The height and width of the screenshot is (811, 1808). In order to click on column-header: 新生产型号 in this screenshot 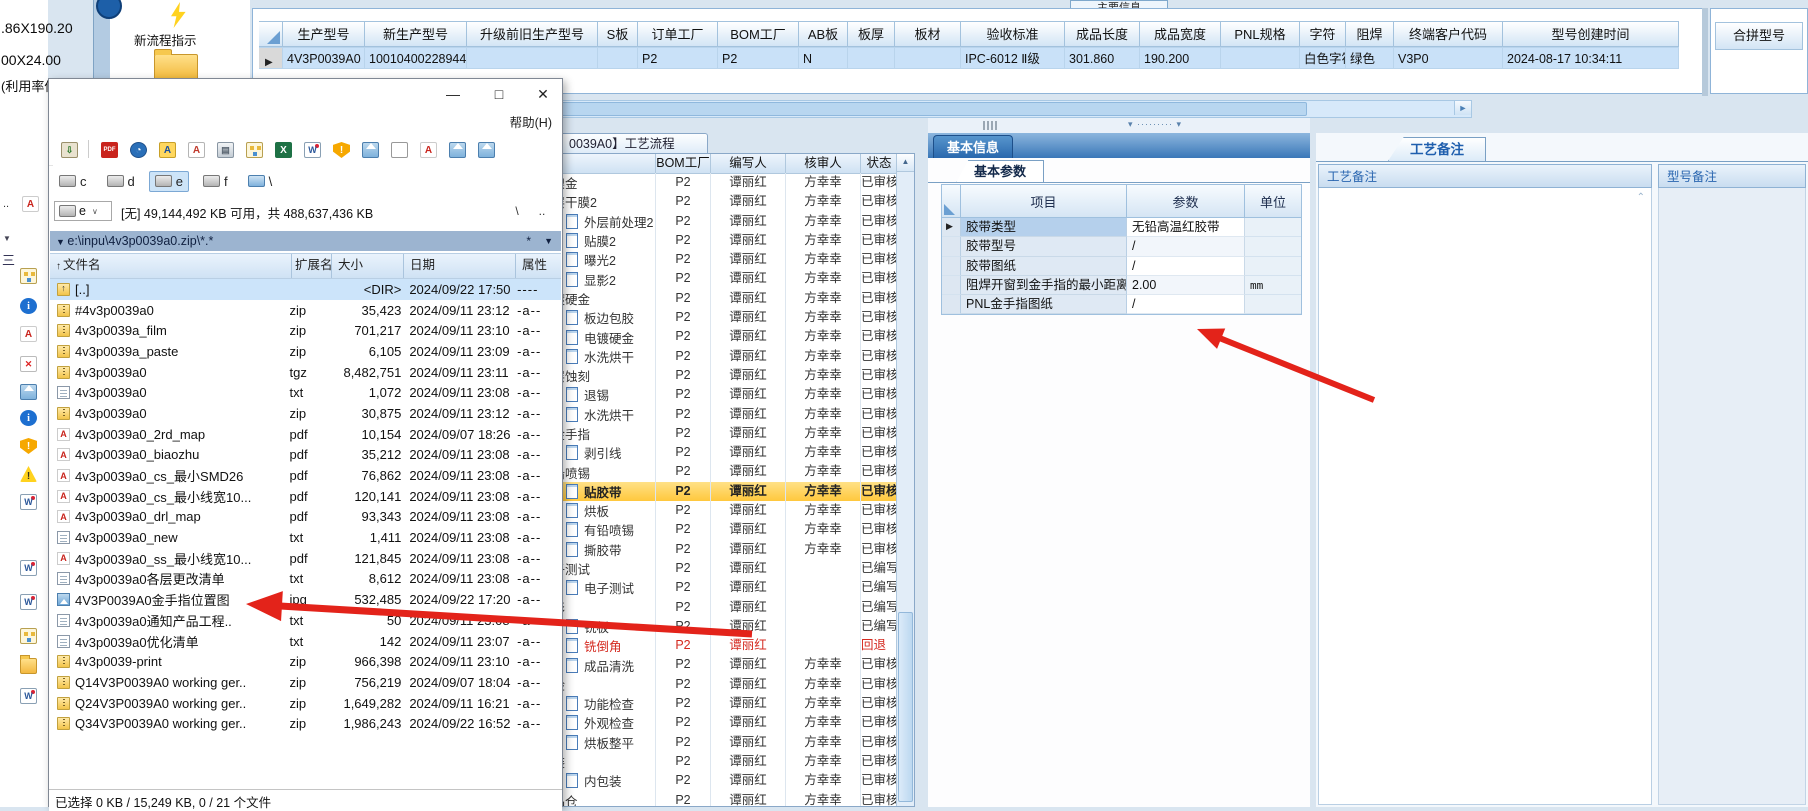, I will do `click(416, 34)`.